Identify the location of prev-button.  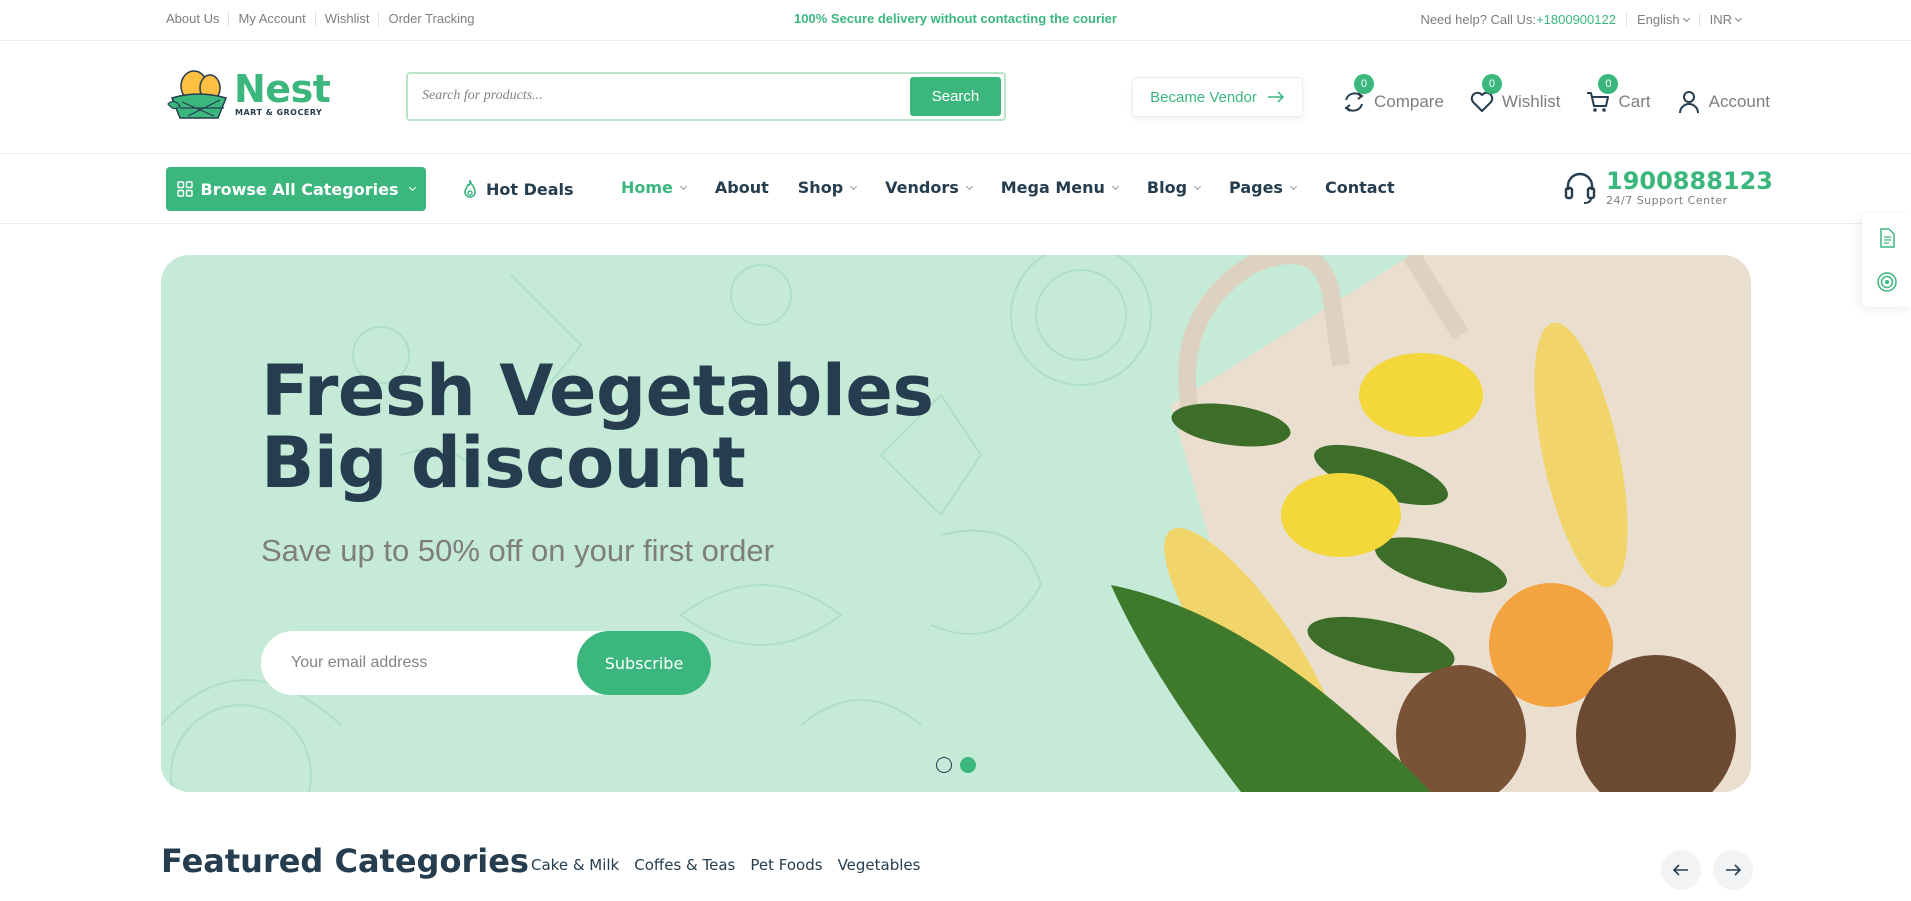
(1681, 870).